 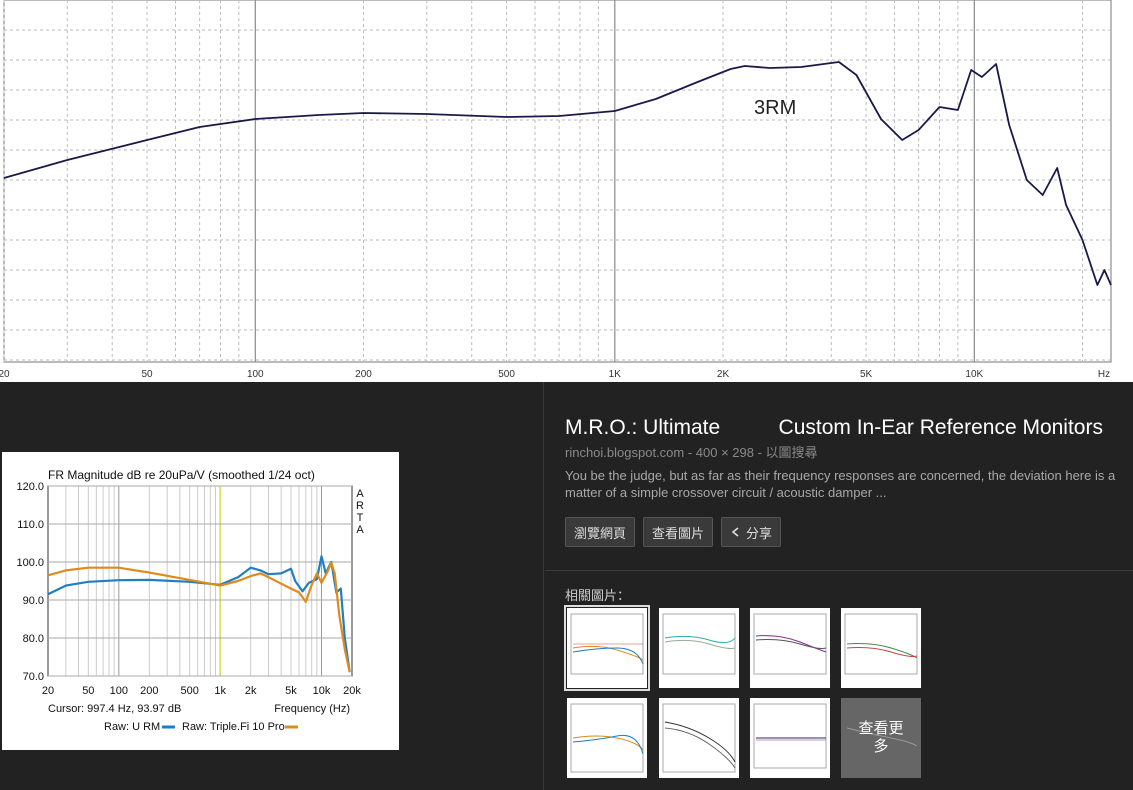 I want to click on x-tick-label: 10k, so click(x=322, y=691).